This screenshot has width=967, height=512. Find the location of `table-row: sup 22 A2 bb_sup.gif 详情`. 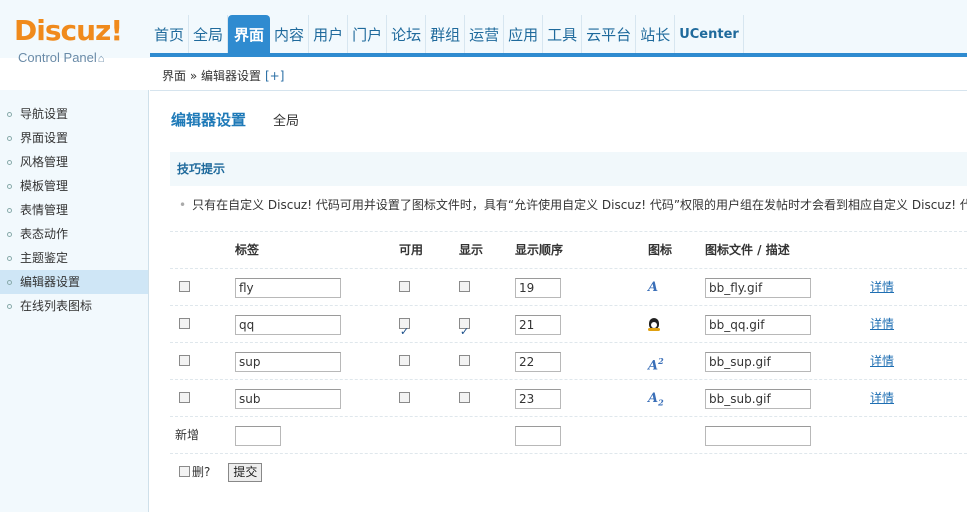

table-row: sup 22 A2 bb_sup.gif 详情 is located at coordinates (568, 361).